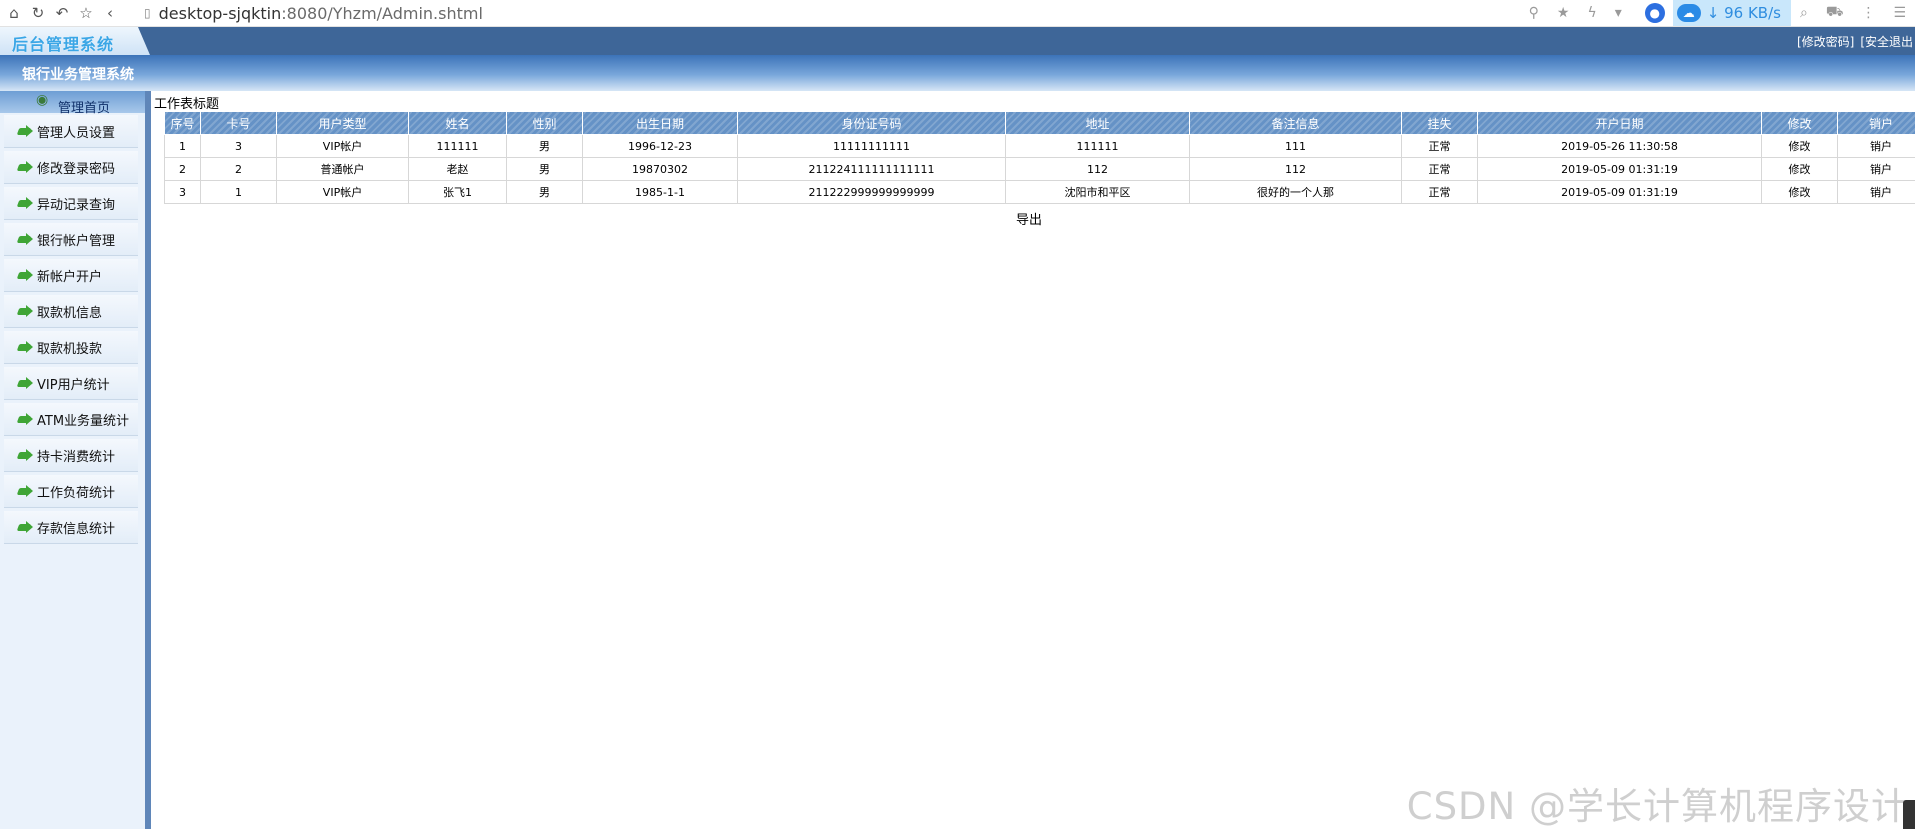 This screenshot has width=1915, height=830. I want to click on dropdown-icon: ▾, so click(1618, 13).